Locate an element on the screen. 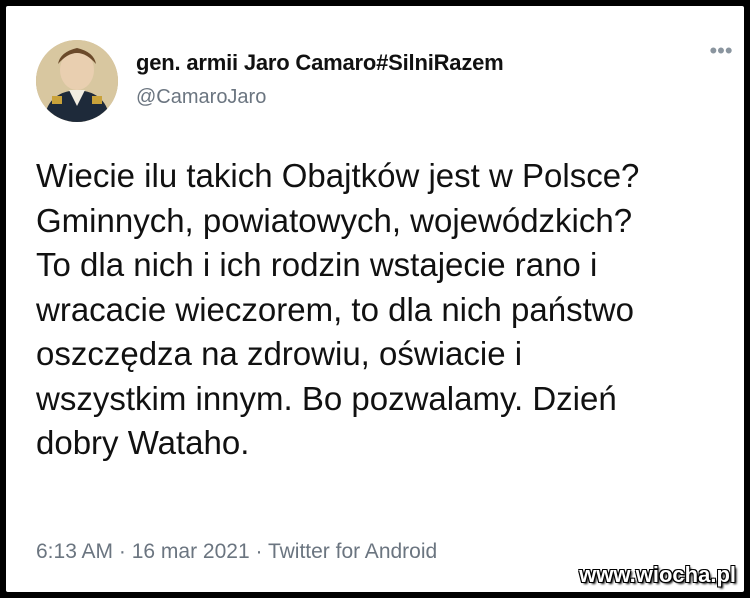  portrait-image is located at coordinates (77, 81).